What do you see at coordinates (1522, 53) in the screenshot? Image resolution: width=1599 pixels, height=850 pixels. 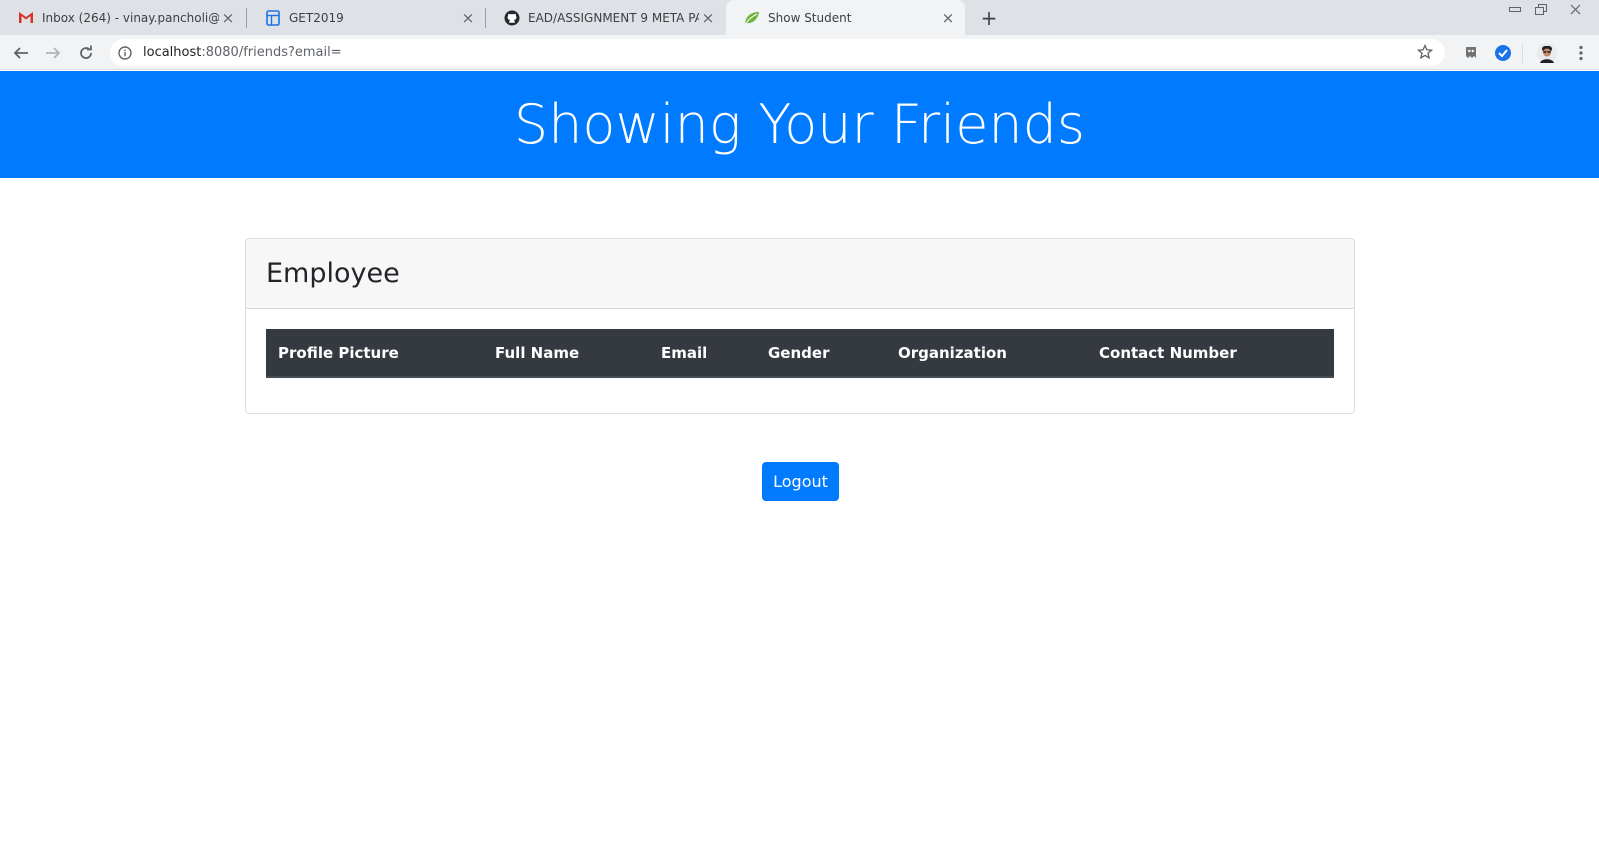 I see `toolbar-divider` at bounding box center [1522, 53].